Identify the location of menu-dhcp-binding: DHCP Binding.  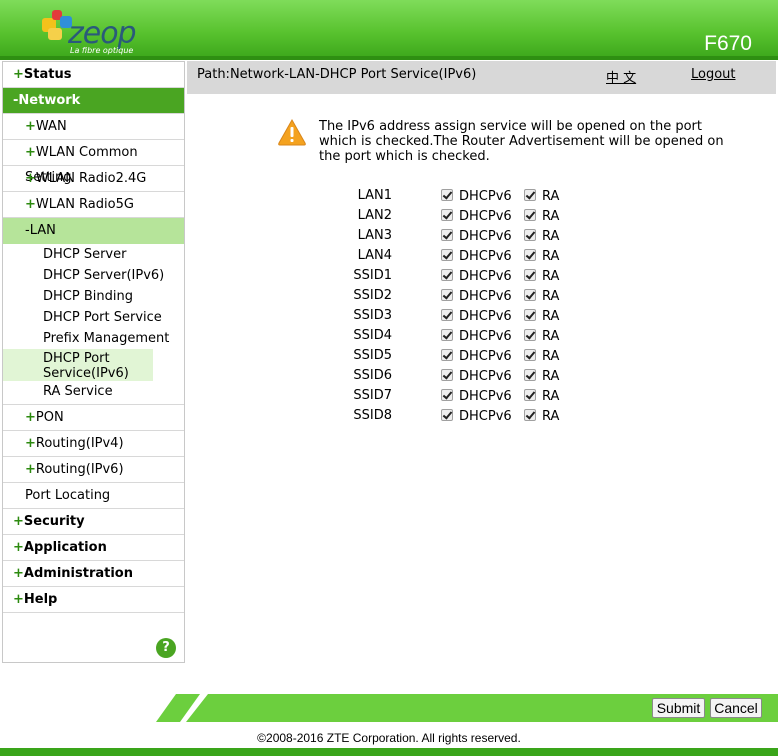
(93, 296).